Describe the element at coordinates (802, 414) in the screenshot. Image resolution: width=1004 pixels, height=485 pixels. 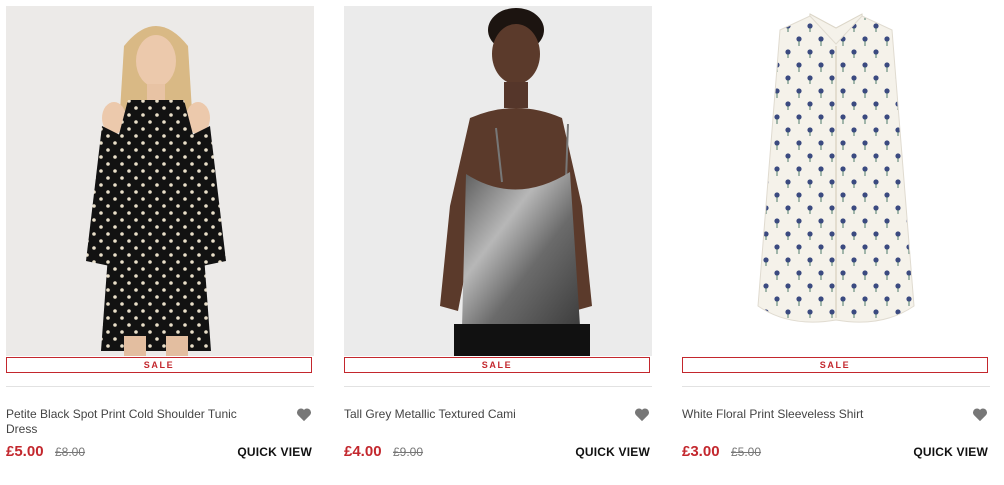
I see `product-name: White Floral Print Sleeveless Shirt` at that location.